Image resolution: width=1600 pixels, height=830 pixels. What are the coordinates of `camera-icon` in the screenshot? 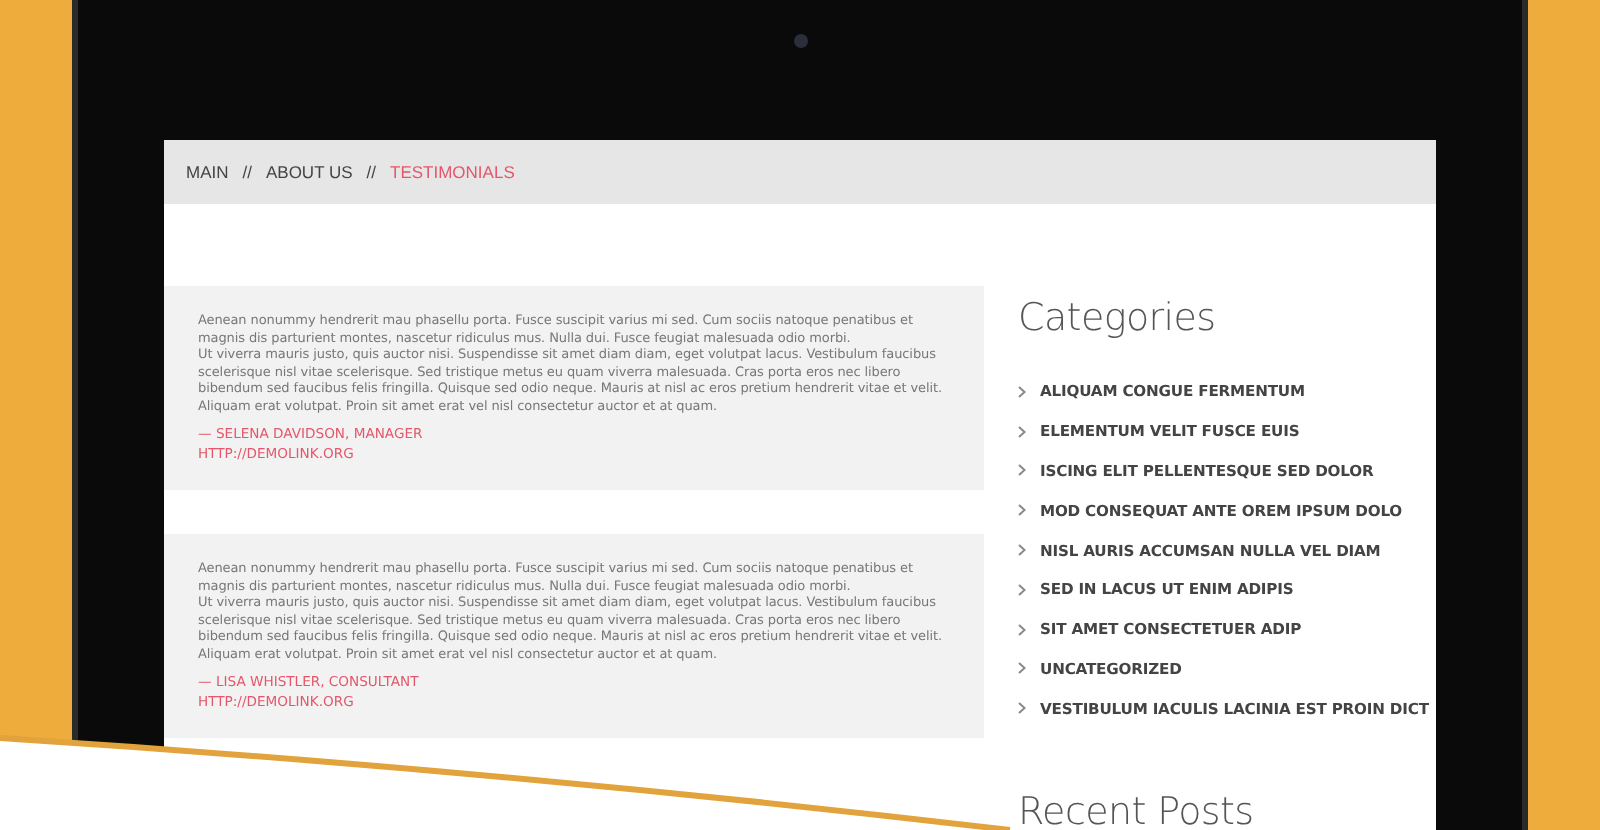 It's located at (800, 41).